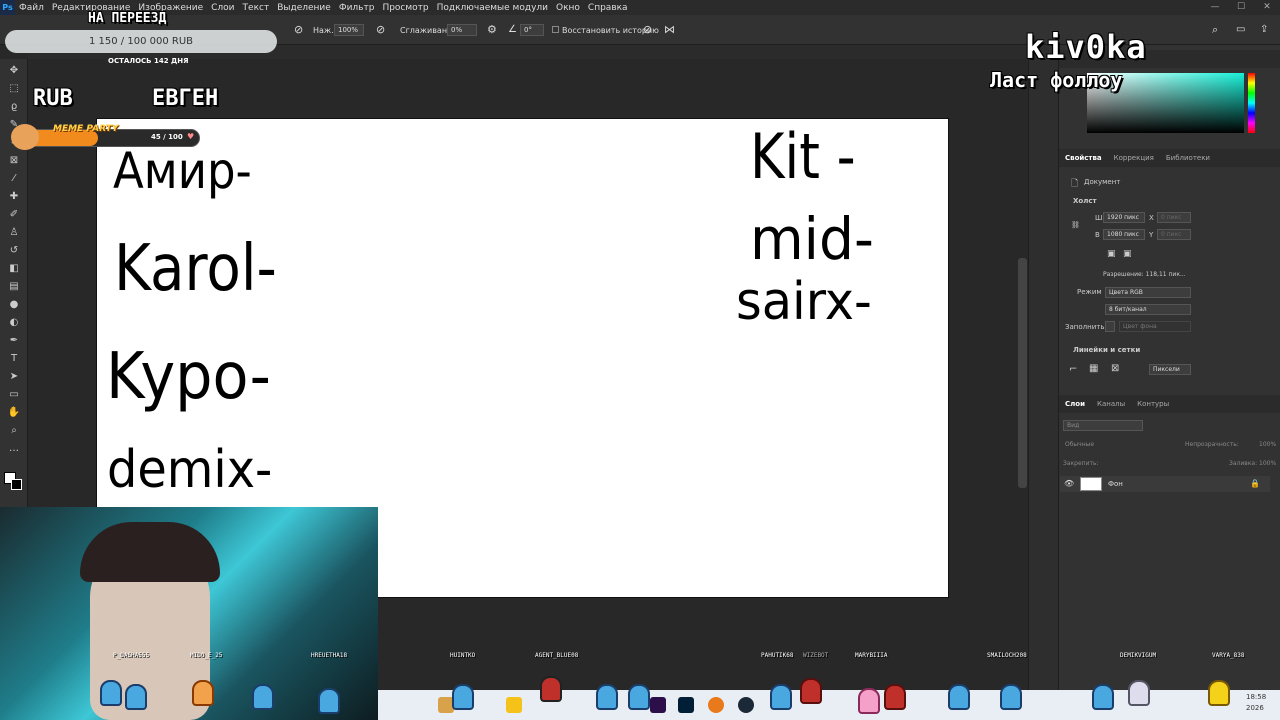 Image resolution: width=1280 pixels, height=720 pixels. What do you see at coordinates (14, 71) in the screenshot?
I see `move-tool-icon: ✥` at bounding box center [14, 71].